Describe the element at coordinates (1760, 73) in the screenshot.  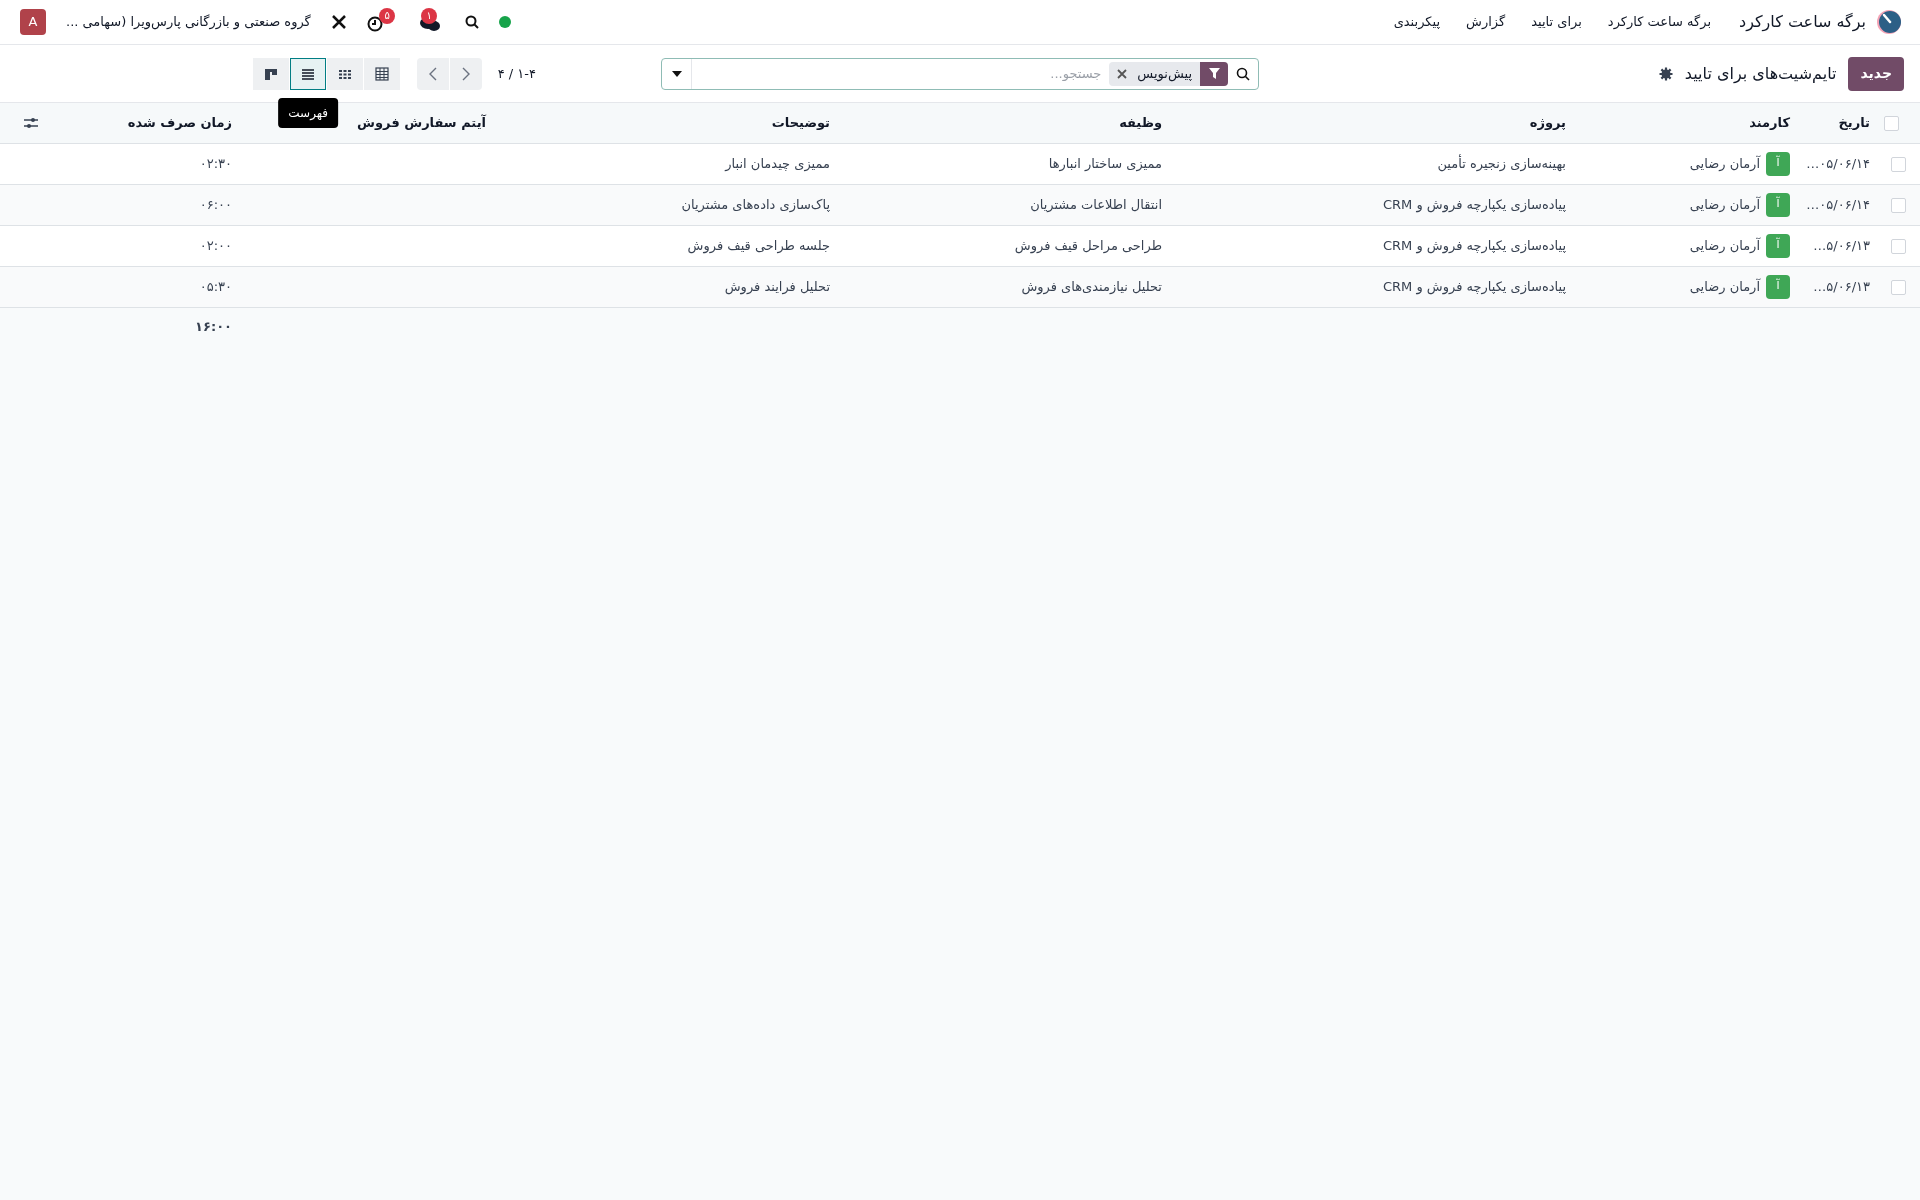
I see `page-title: تایم‌شیت‌های برای تایید` at that location.